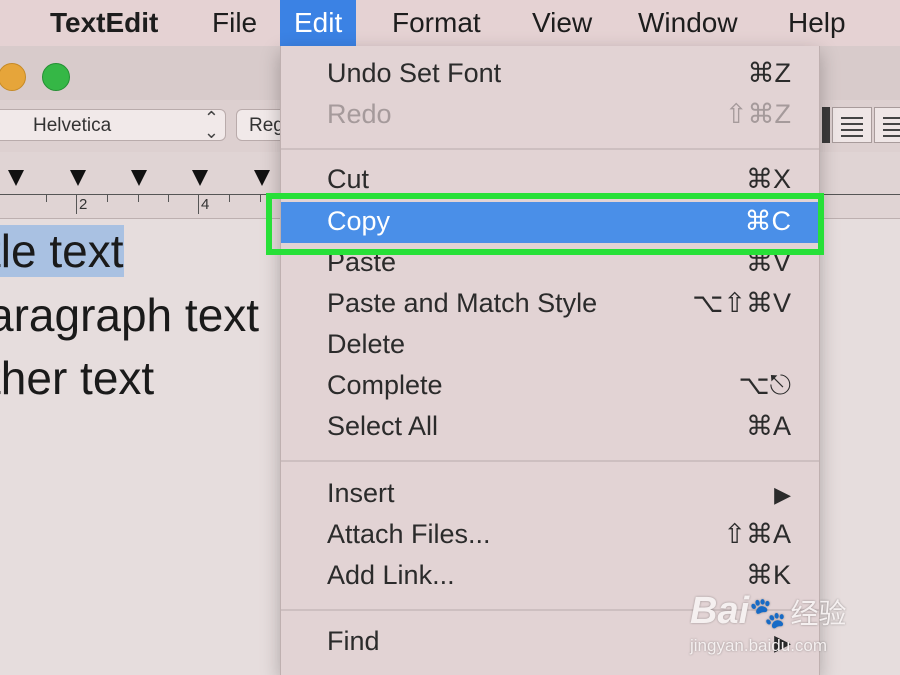  I want to click on menu-item-paste-match-style: Paste and Match Style ⌥⇧⌘V, so click(550, 304).